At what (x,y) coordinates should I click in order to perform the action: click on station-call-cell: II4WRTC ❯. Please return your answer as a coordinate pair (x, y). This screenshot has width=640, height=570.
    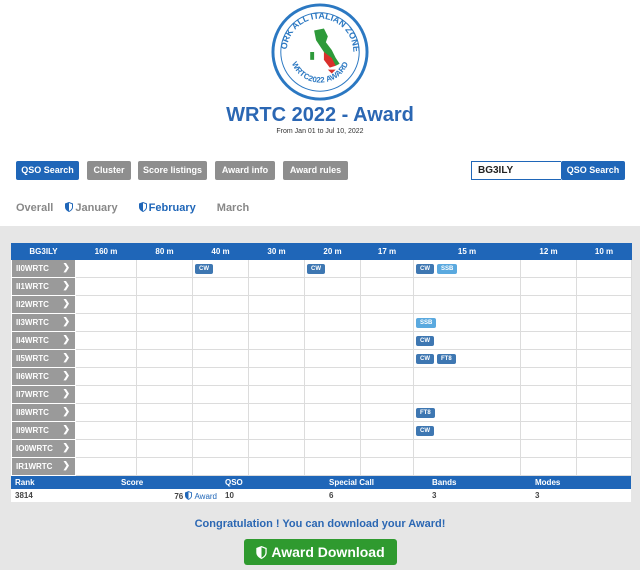
    Looking at the image, I should click on (43, 340).